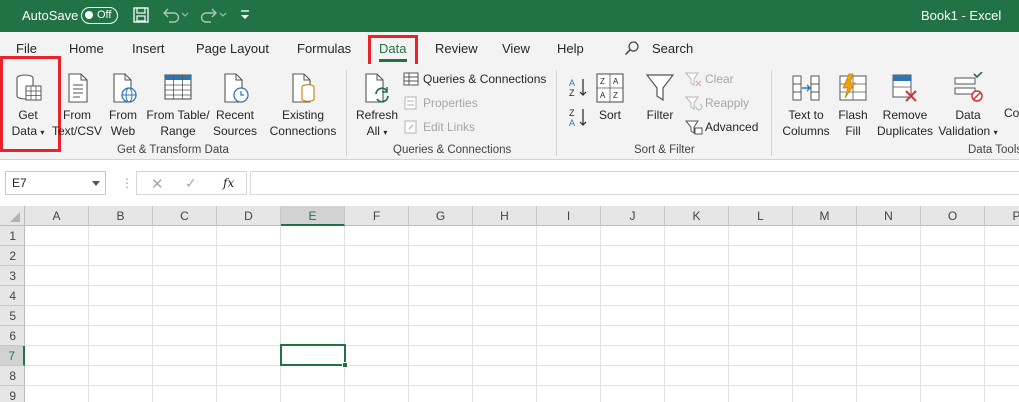  I want to click on existing-connections-button: Existing Connections, so click(303, 105).